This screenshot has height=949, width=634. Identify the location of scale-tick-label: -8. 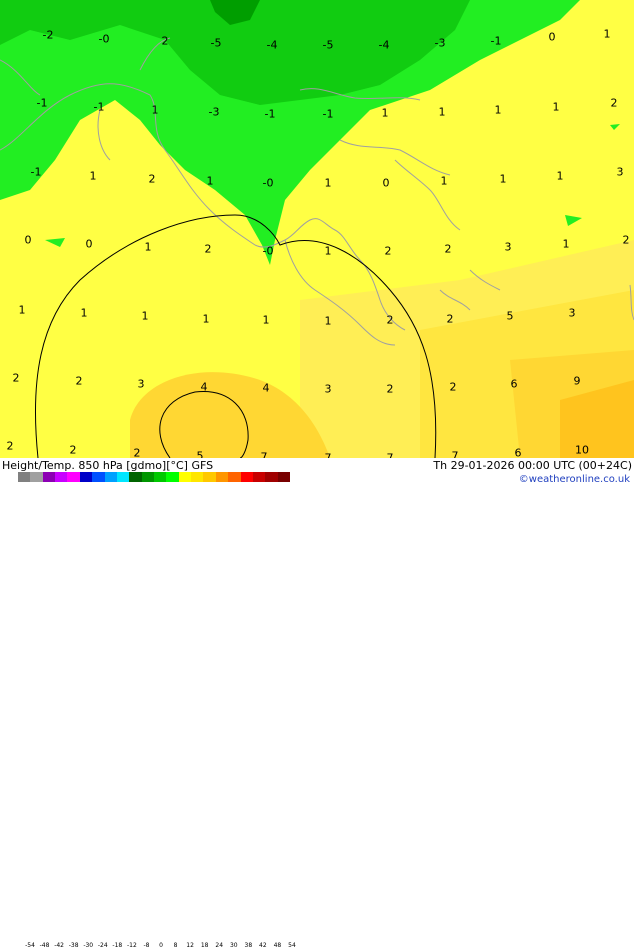
(146, 945).